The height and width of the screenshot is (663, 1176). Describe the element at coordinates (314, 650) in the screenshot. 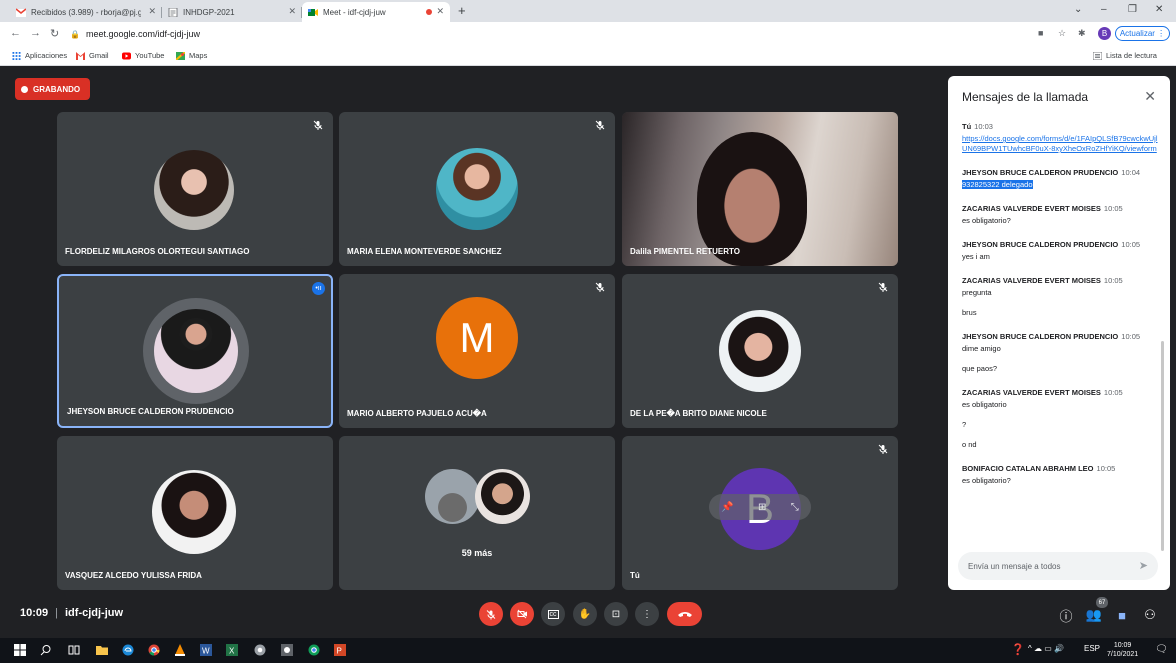

I see `chrome-active-icon` at that location.